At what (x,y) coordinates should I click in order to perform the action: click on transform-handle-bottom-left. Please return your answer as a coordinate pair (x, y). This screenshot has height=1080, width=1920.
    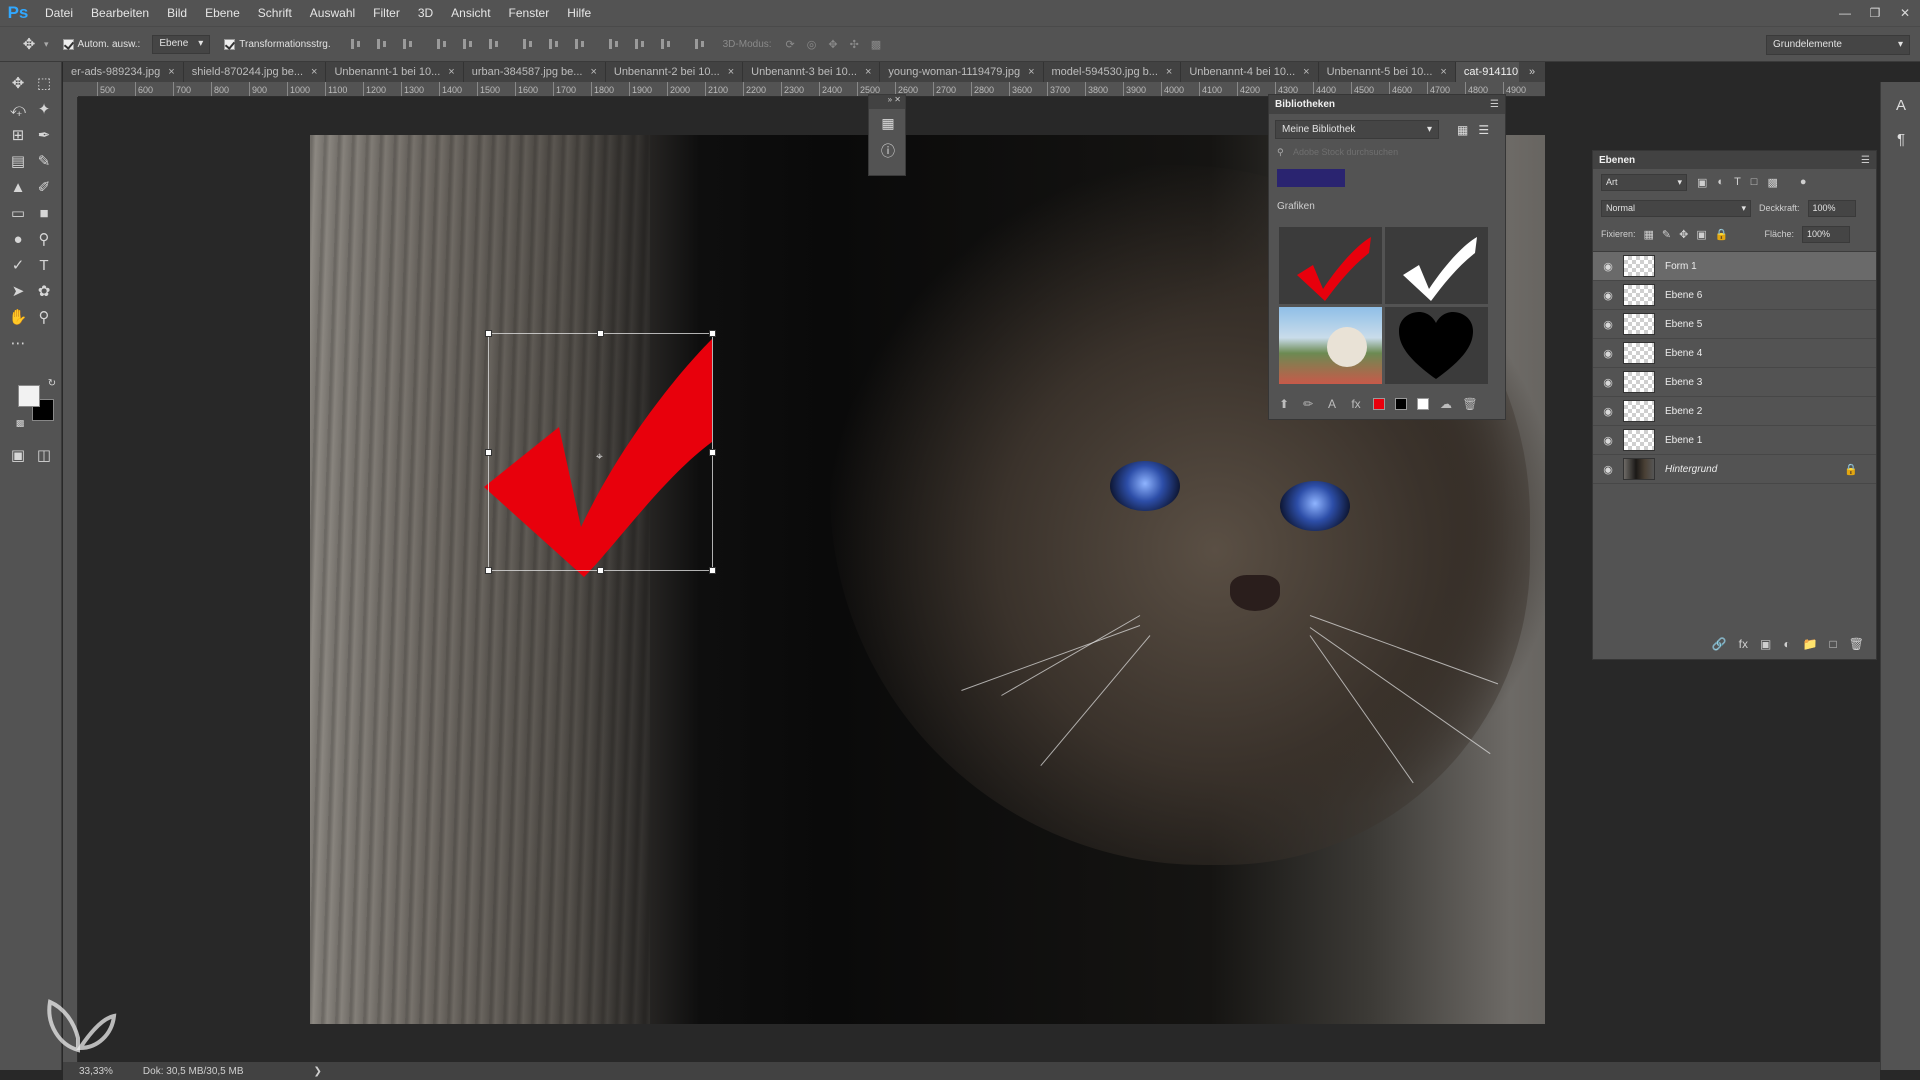
    Looking at the image, I should click on (488, 570).